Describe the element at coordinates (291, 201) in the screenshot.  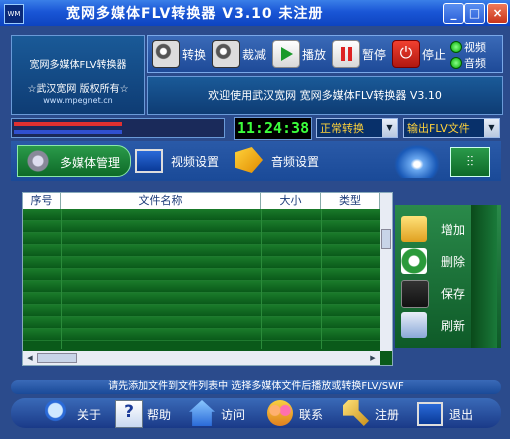
I see `column-header-size: 大小` at that location.